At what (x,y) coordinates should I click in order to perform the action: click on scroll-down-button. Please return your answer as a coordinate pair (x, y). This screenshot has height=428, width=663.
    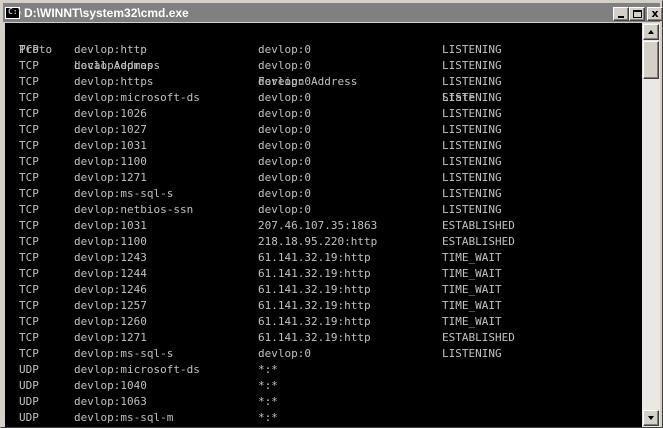
    Looking at the image, I should click on (651, 418).